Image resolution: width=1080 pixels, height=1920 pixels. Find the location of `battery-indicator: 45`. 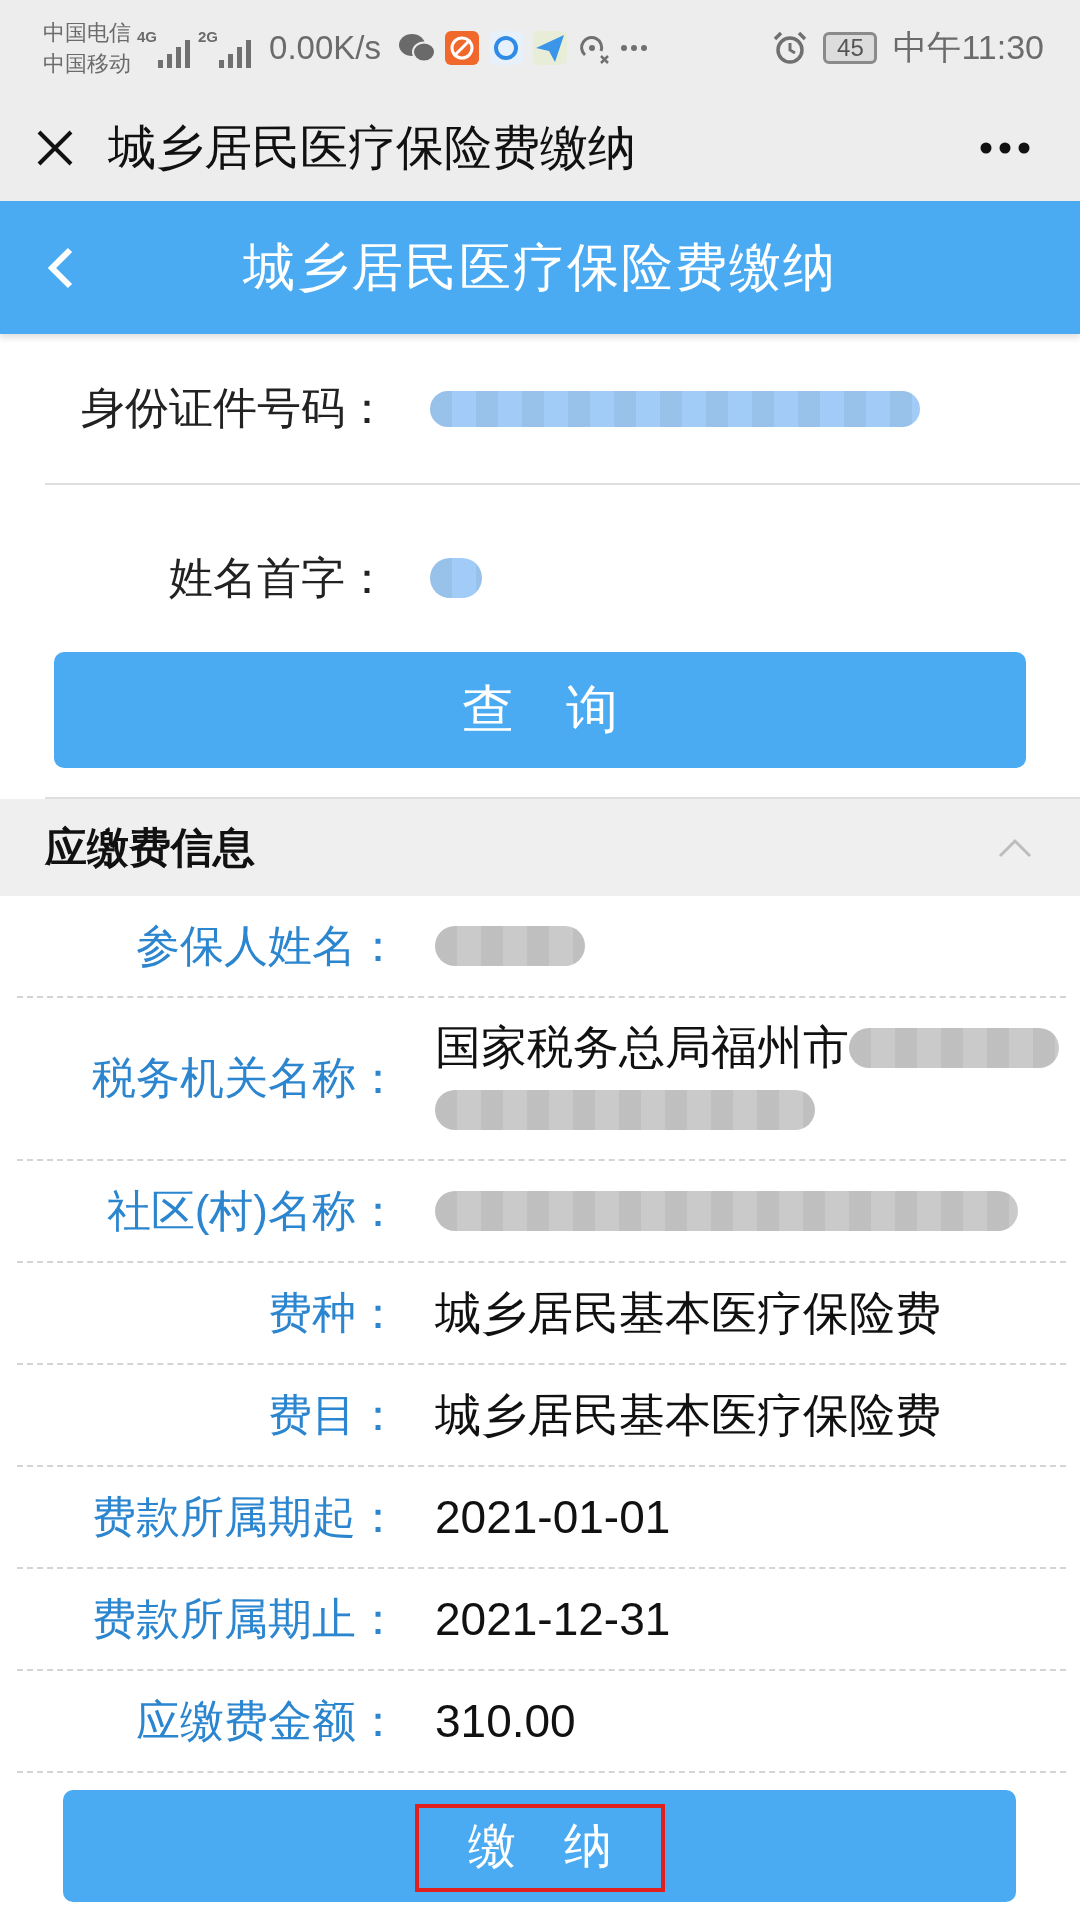

battery-indicator: 45 is located at coordinates (850, 47).